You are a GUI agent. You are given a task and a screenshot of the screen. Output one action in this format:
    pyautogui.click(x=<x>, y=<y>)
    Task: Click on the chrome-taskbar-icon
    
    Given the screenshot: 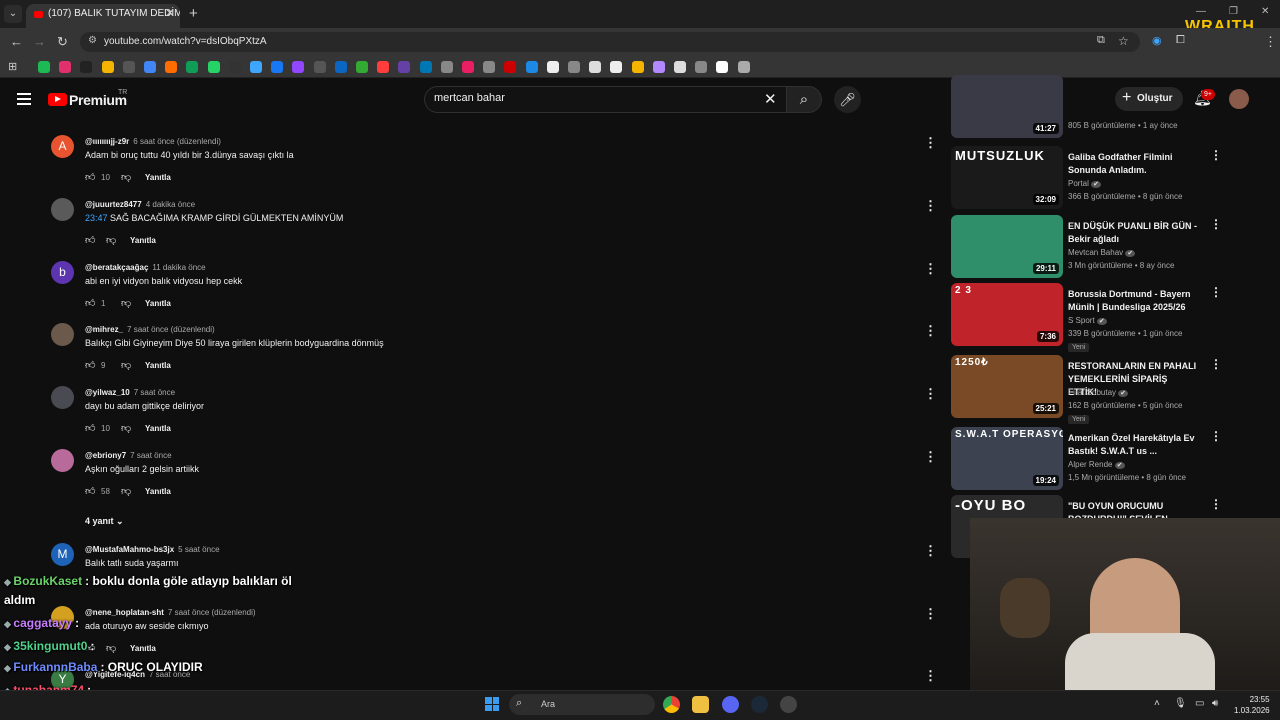 What is the action you would take?
    pyautogui.click(x=671, y=704)
    